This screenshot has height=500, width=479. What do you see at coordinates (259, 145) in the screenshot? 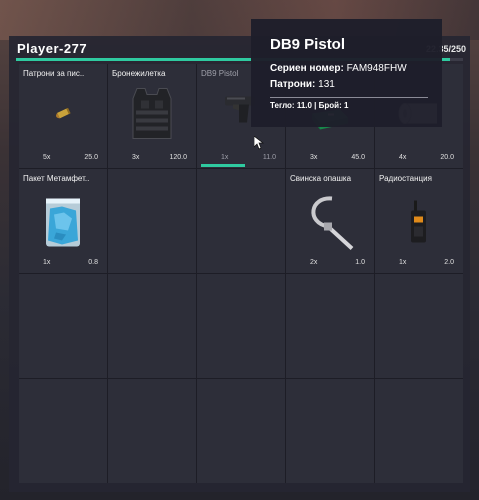
I see `mouse-cursor-icon` at bounding box center [259, 145].